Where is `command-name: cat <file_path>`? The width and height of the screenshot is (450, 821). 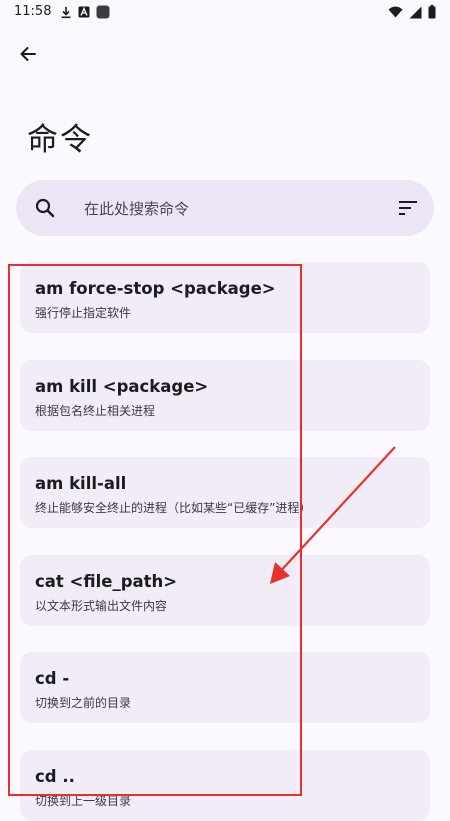
command-name: cat <file_path> is located at coordinates (106, 581).